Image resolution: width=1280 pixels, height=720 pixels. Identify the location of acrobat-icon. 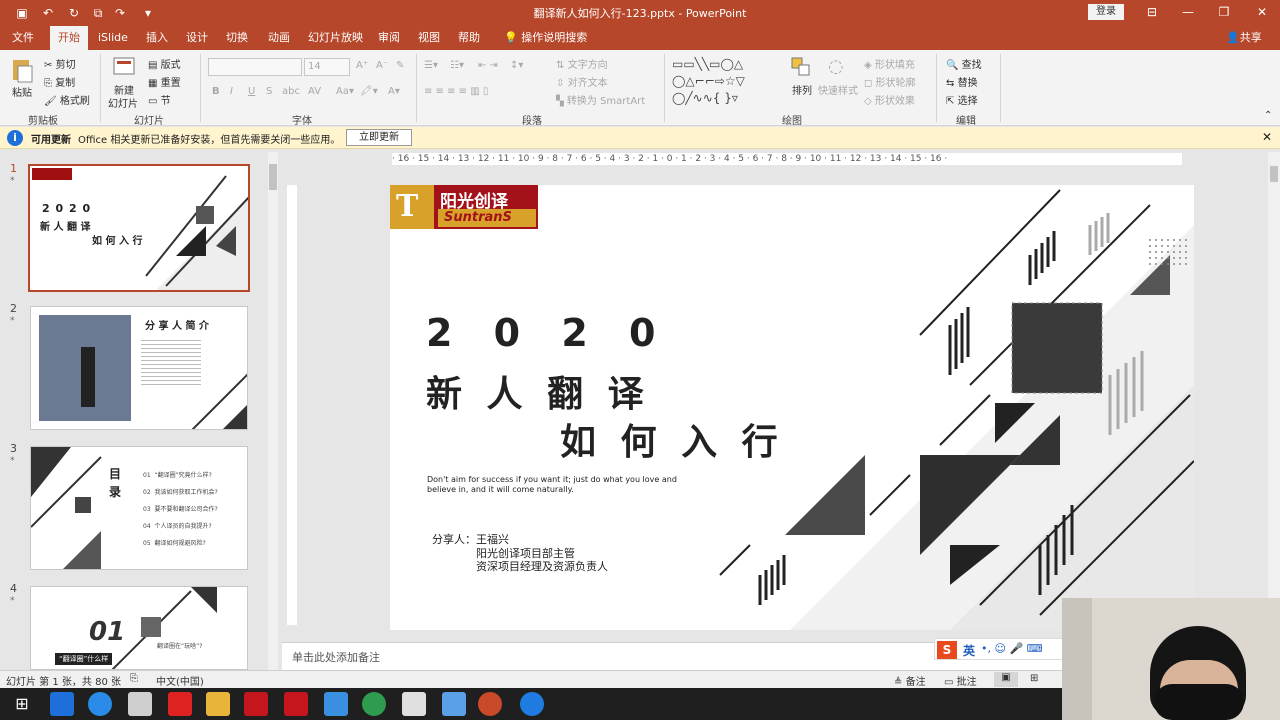
(296, 704).